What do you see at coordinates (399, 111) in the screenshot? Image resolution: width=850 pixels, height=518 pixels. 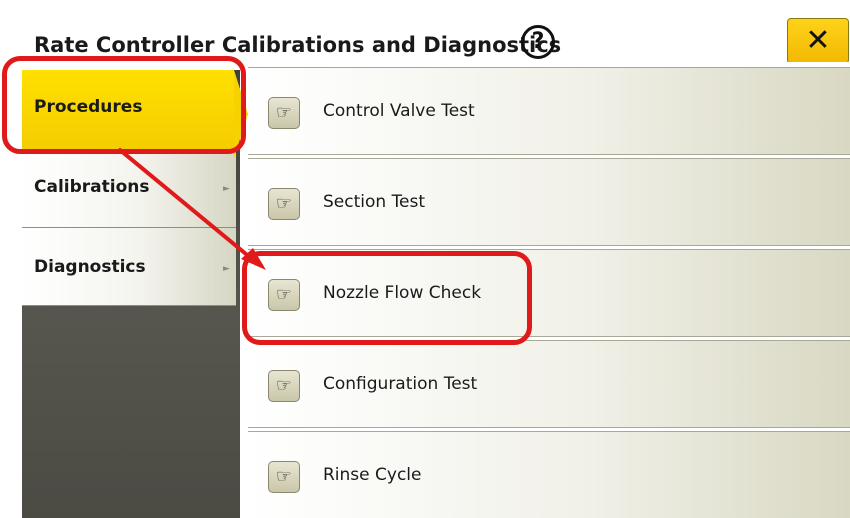 I see `procedure-label: Control Valve Test` at bounding box center [399, 111].